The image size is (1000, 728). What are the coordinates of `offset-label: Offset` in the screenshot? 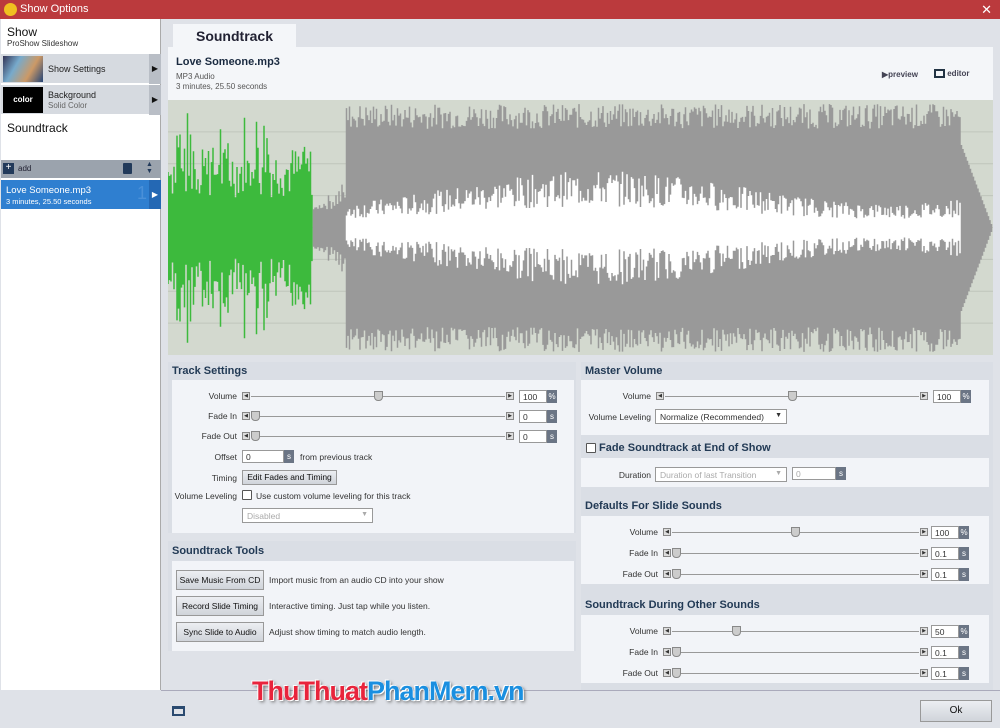 It's located at (225, 457).